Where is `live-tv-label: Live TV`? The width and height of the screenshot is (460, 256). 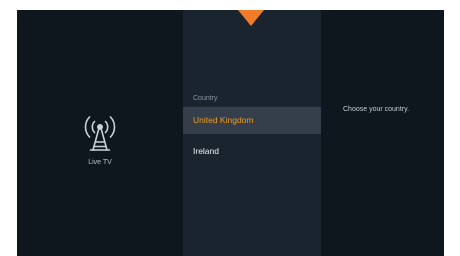
live-tv-label: Live TV is located at coordinates (100, 162).